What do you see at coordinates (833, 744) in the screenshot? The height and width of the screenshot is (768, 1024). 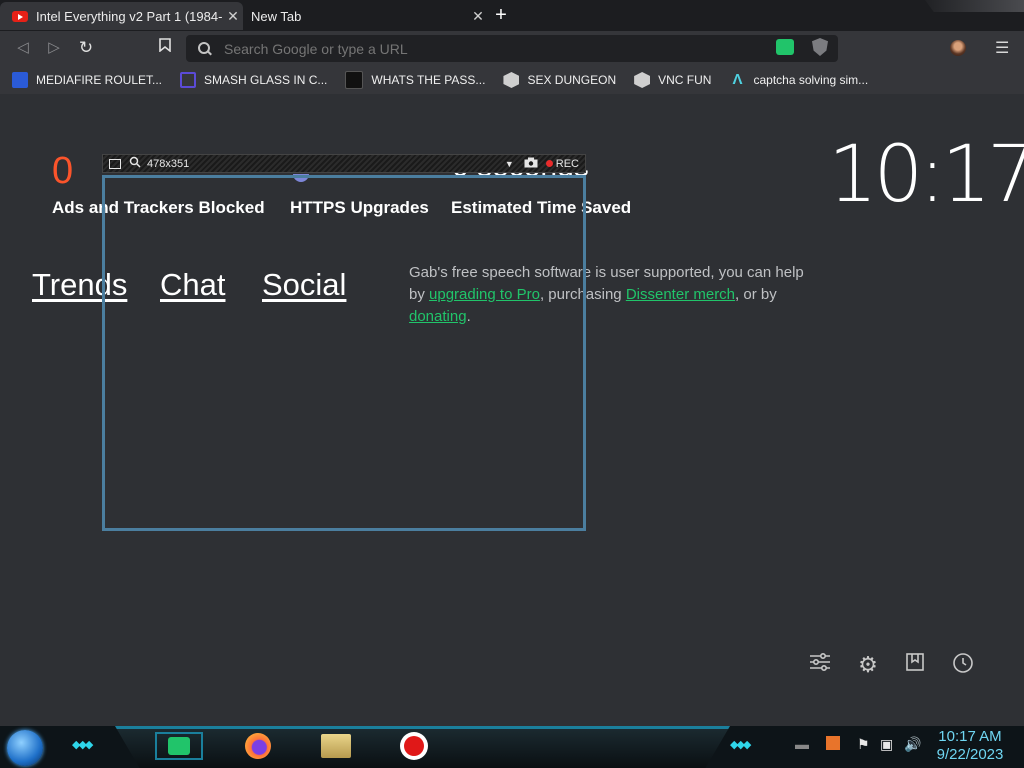 I see `tray-app-icon` at bounding box center [833, 744].